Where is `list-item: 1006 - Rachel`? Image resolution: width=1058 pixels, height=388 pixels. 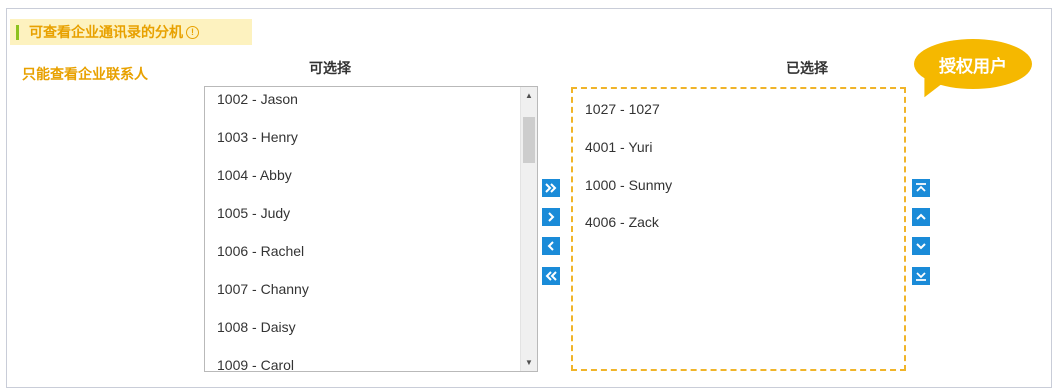 list-item: 1006 - Rachel is located at coordinates (260, 251).